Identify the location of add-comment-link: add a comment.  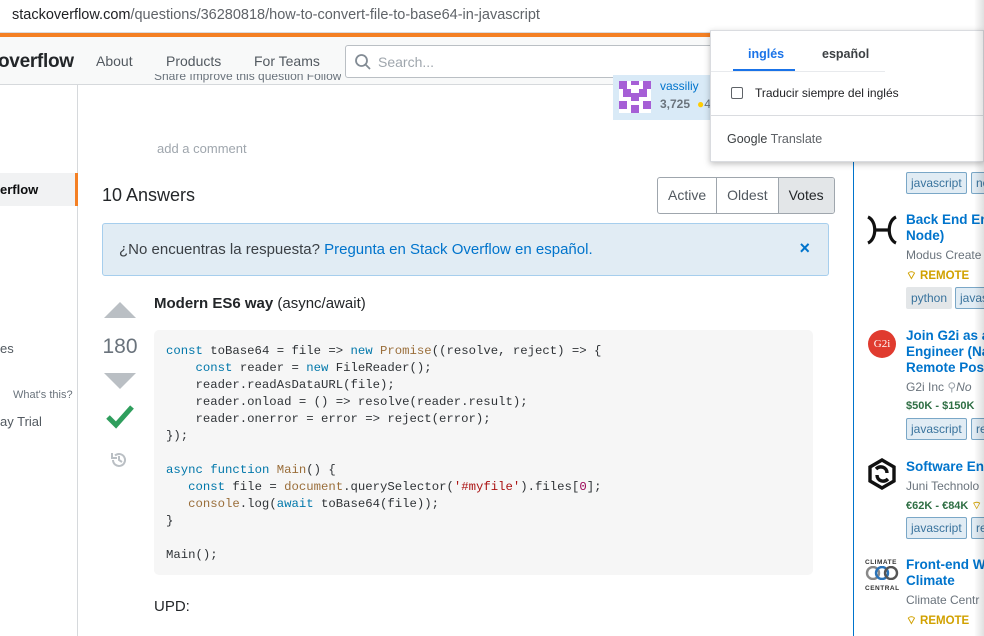
(202, 148).